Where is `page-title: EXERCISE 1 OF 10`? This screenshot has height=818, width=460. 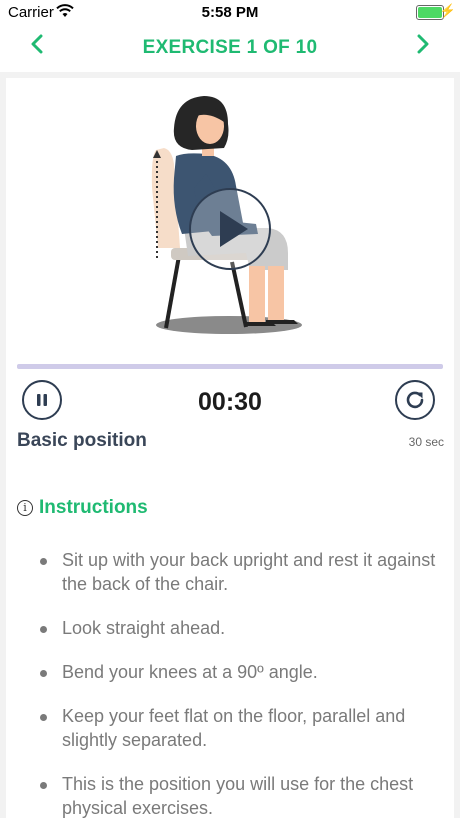
page-title: EXERCISE 1 OF 10 is located at coordinates (230, 47).